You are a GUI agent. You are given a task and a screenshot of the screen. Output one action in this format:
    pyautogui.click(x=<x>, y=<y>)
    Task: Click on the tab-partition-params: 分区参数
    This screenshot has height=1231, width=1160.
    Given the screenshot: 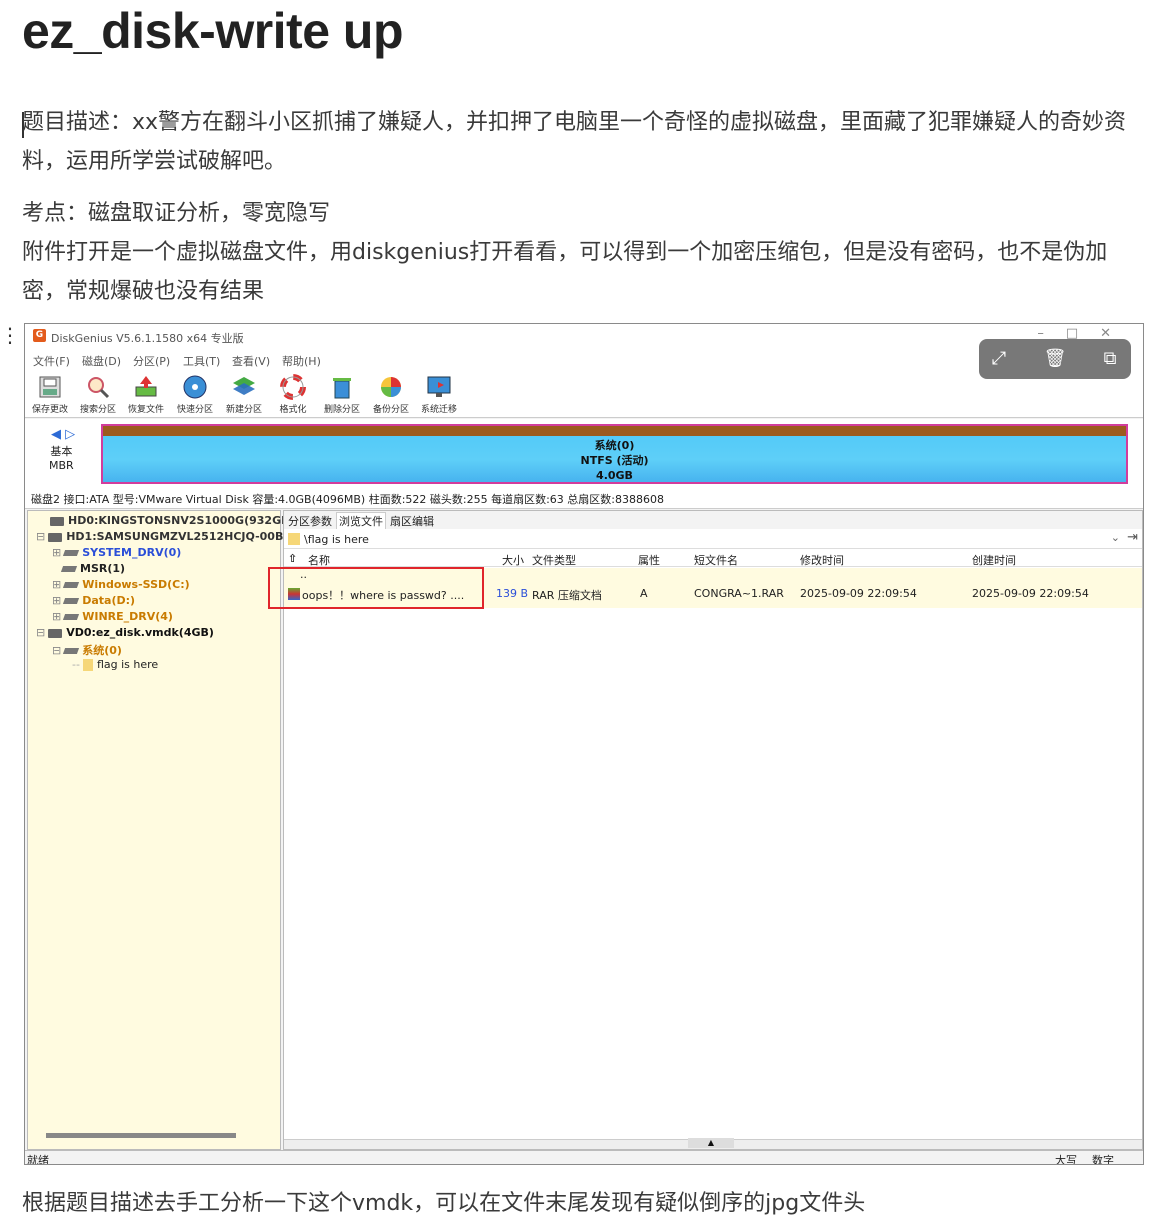 What is the action you would take?
    pyautogui.click(x=310, y=521)
    